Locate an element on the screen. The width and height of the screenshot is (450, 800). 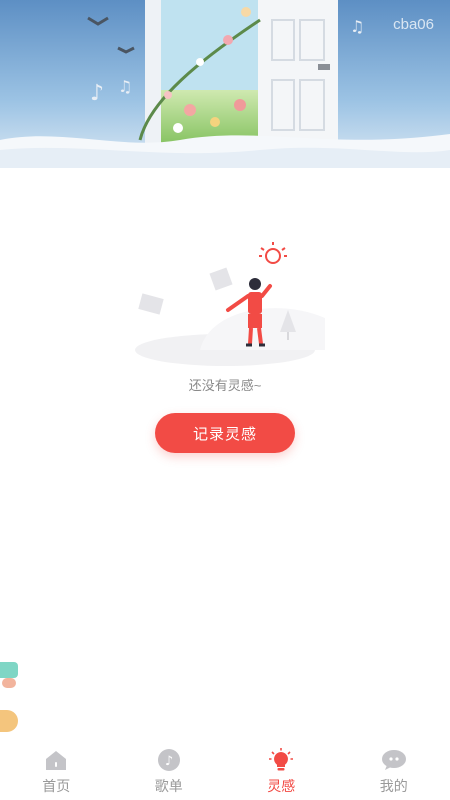
widget-coin-icon is located at coordinates (9, 721).